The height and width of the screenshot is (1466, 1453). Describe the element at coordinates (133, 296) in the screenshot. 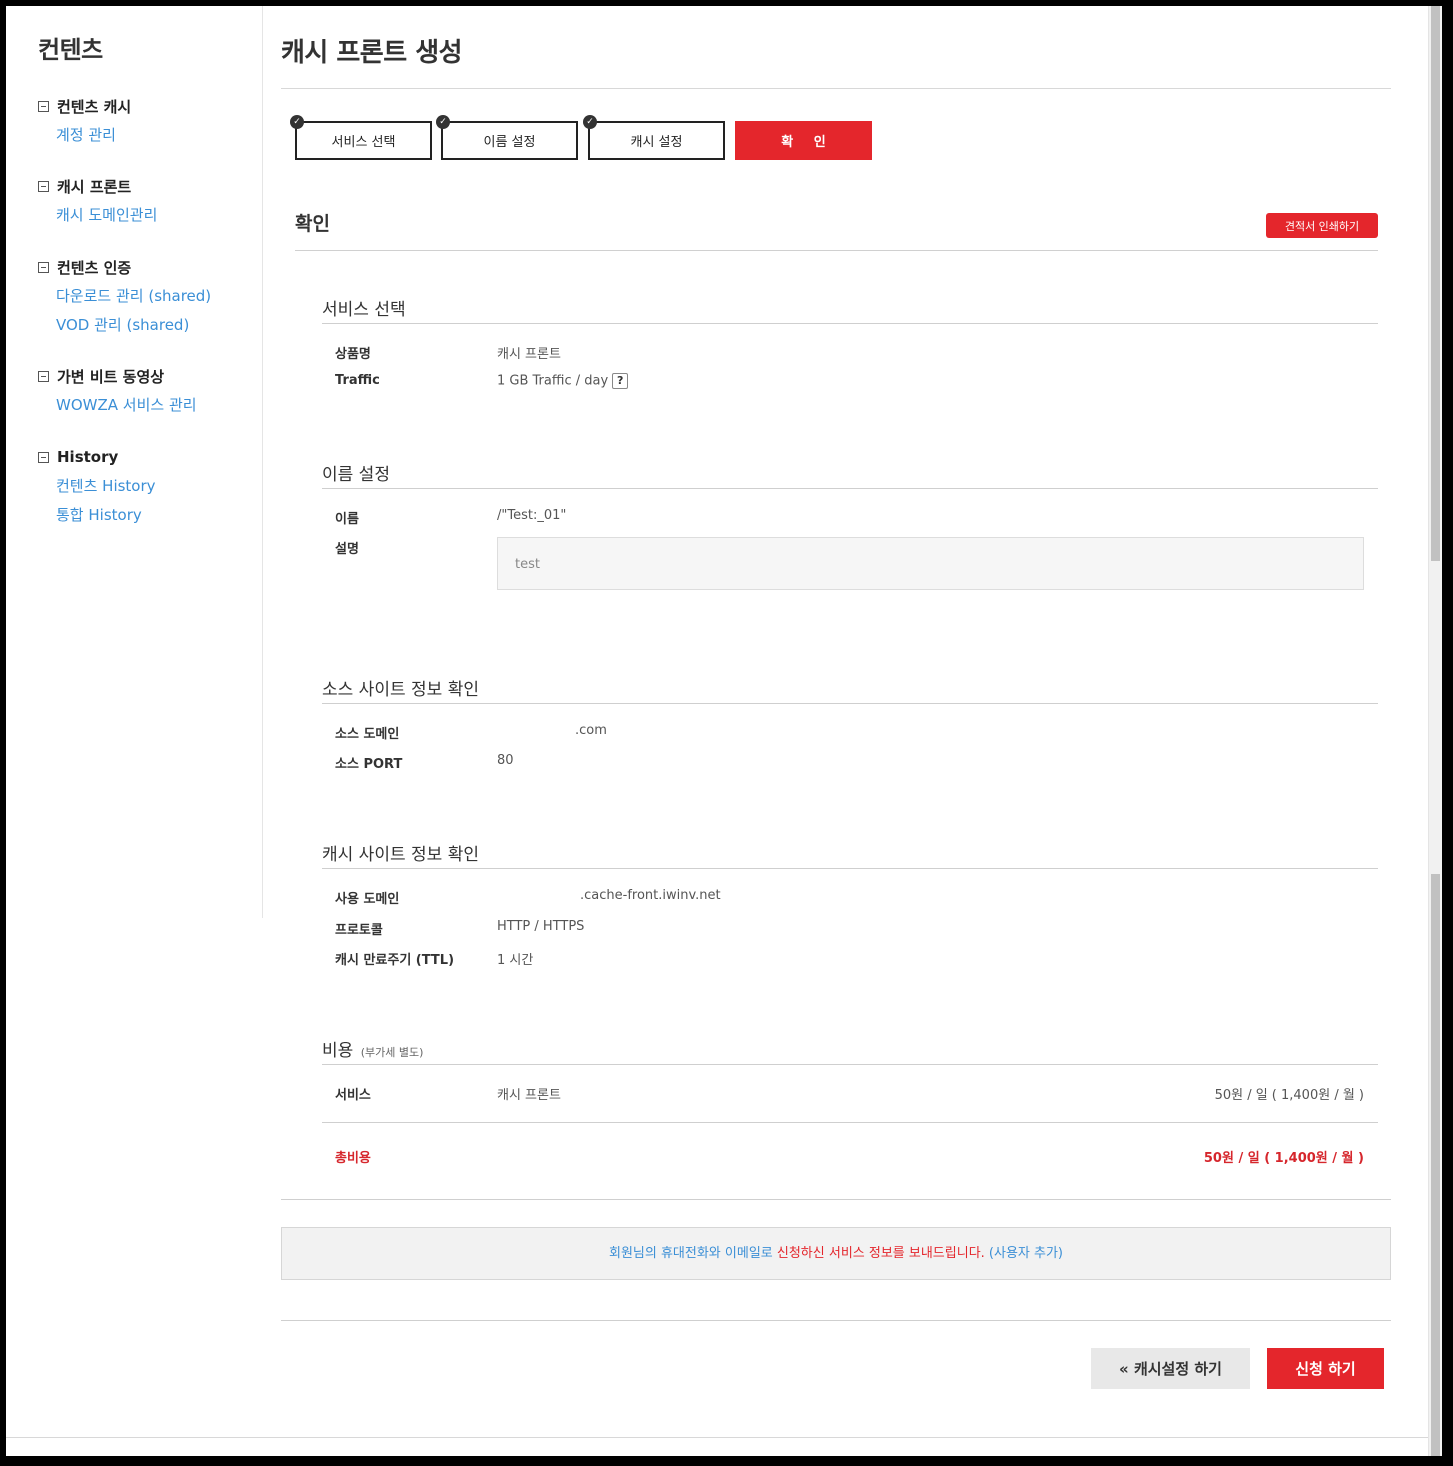

I see `sidebar-item-download: 다운로드 관리 (shared)` at that location.